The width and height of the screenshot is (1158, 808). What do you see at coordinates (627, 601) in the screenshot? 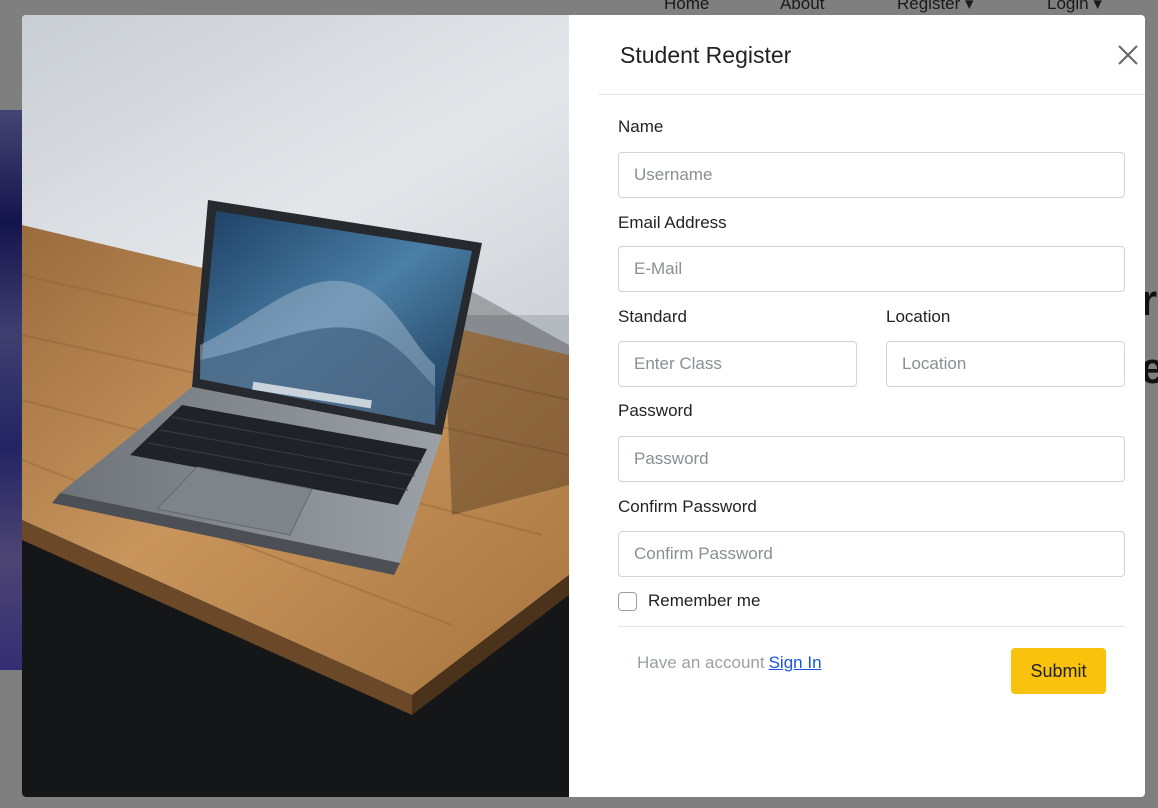
I see `remember-checkbox` at bounding box center [627, 601].